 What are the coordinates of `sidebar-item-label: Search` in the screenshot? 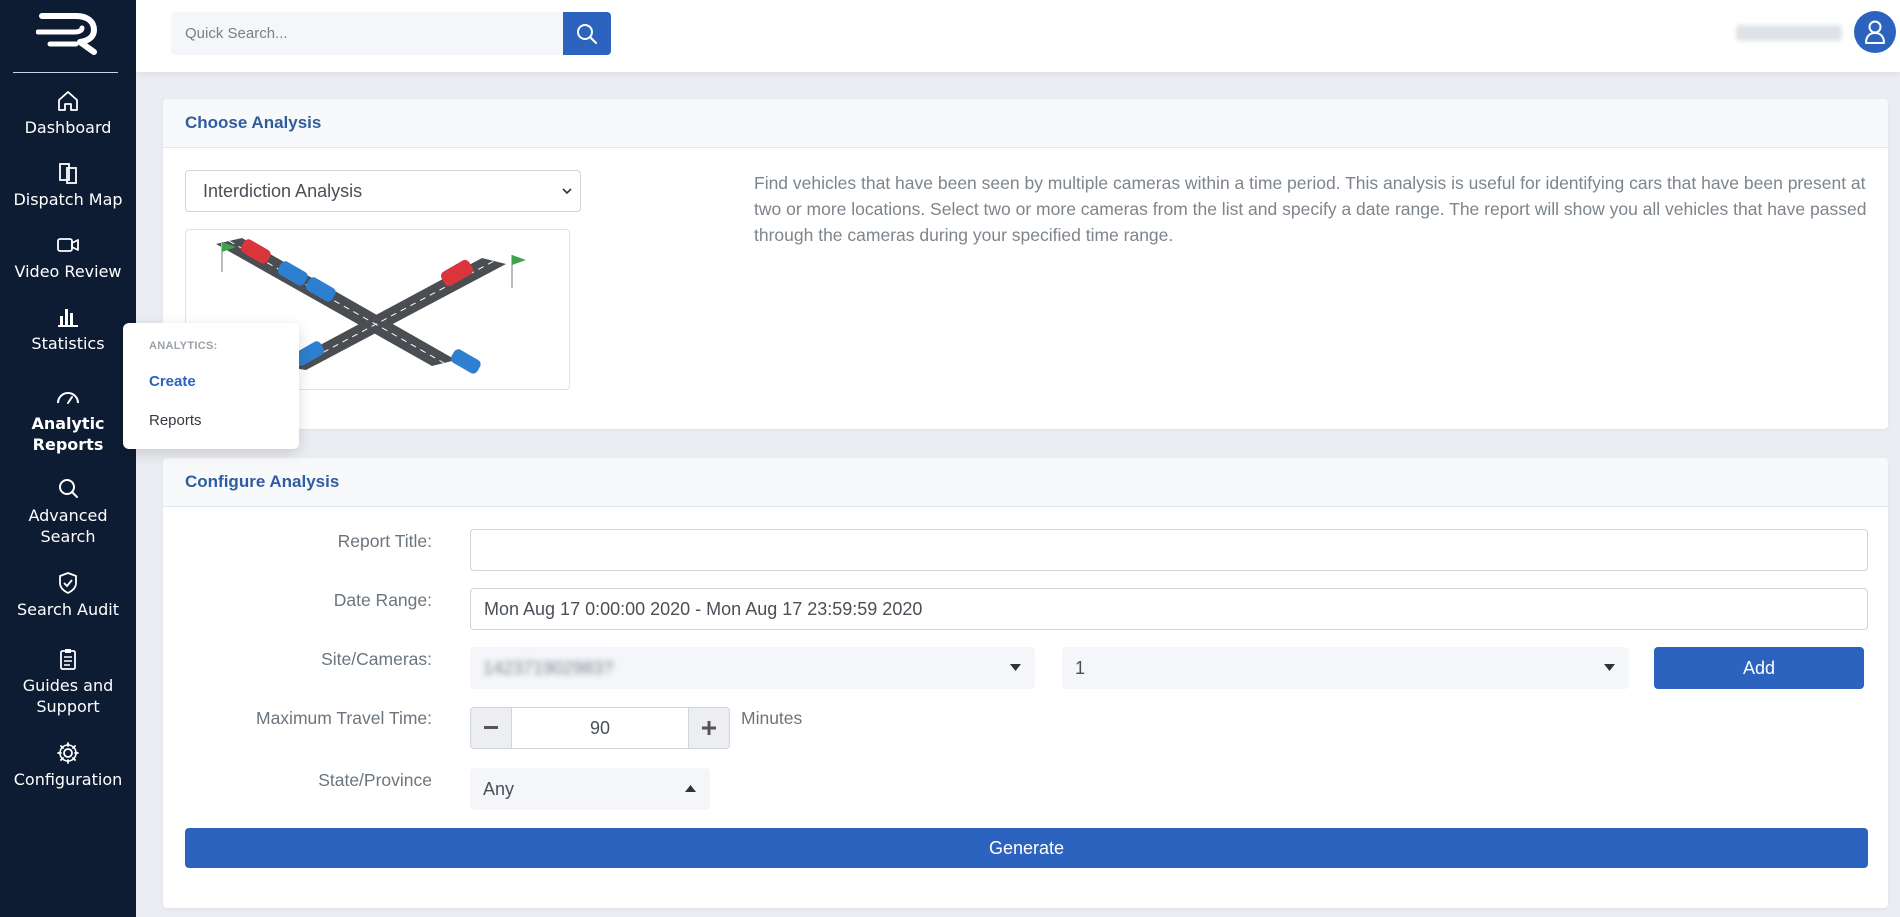 It's located at (68, 536).